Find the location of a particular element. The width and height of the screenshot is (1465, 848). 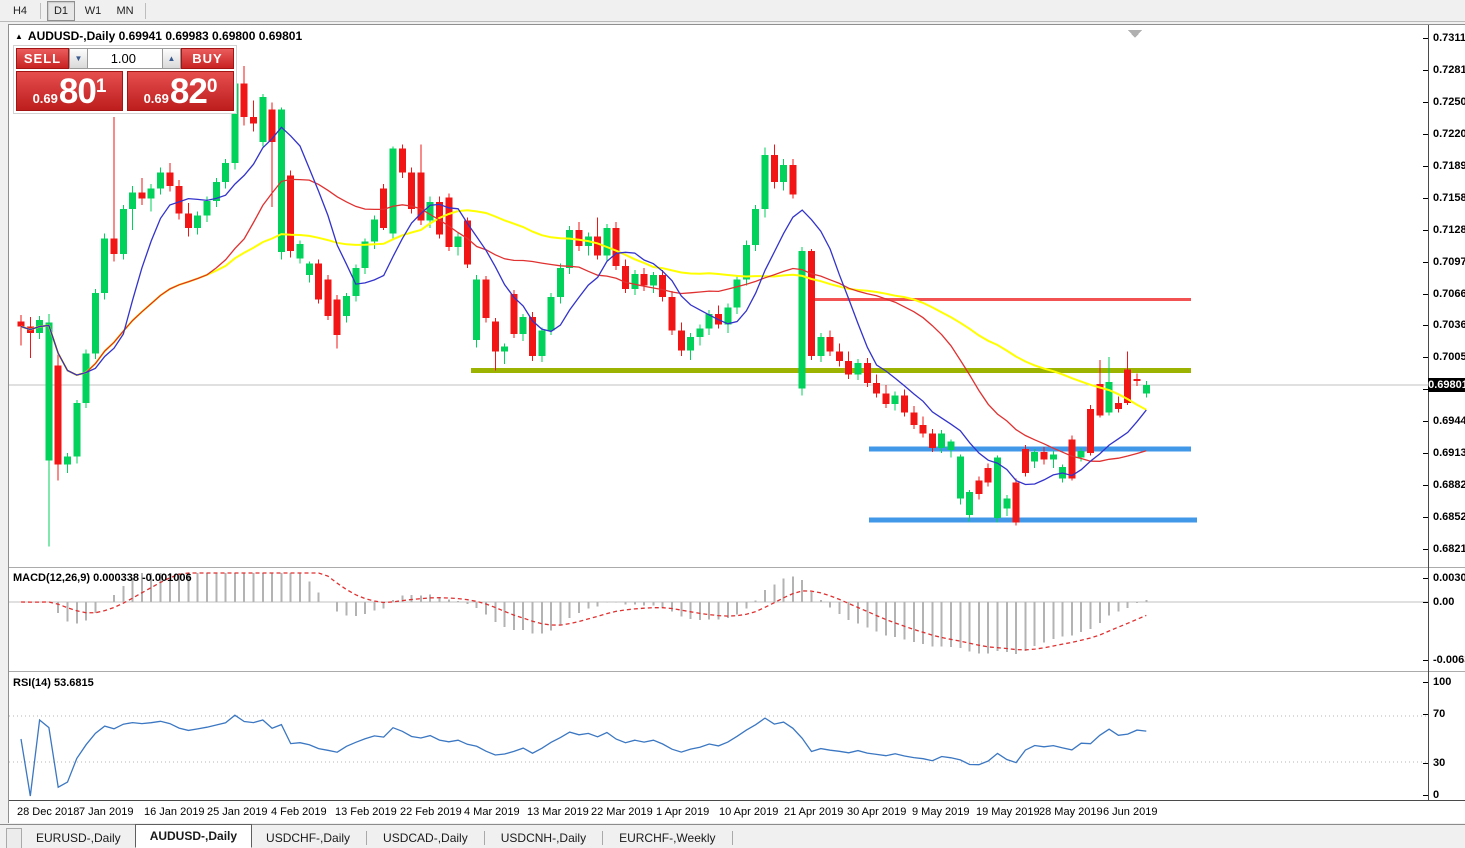

rsi-panel is located at coordinates (718, 736).